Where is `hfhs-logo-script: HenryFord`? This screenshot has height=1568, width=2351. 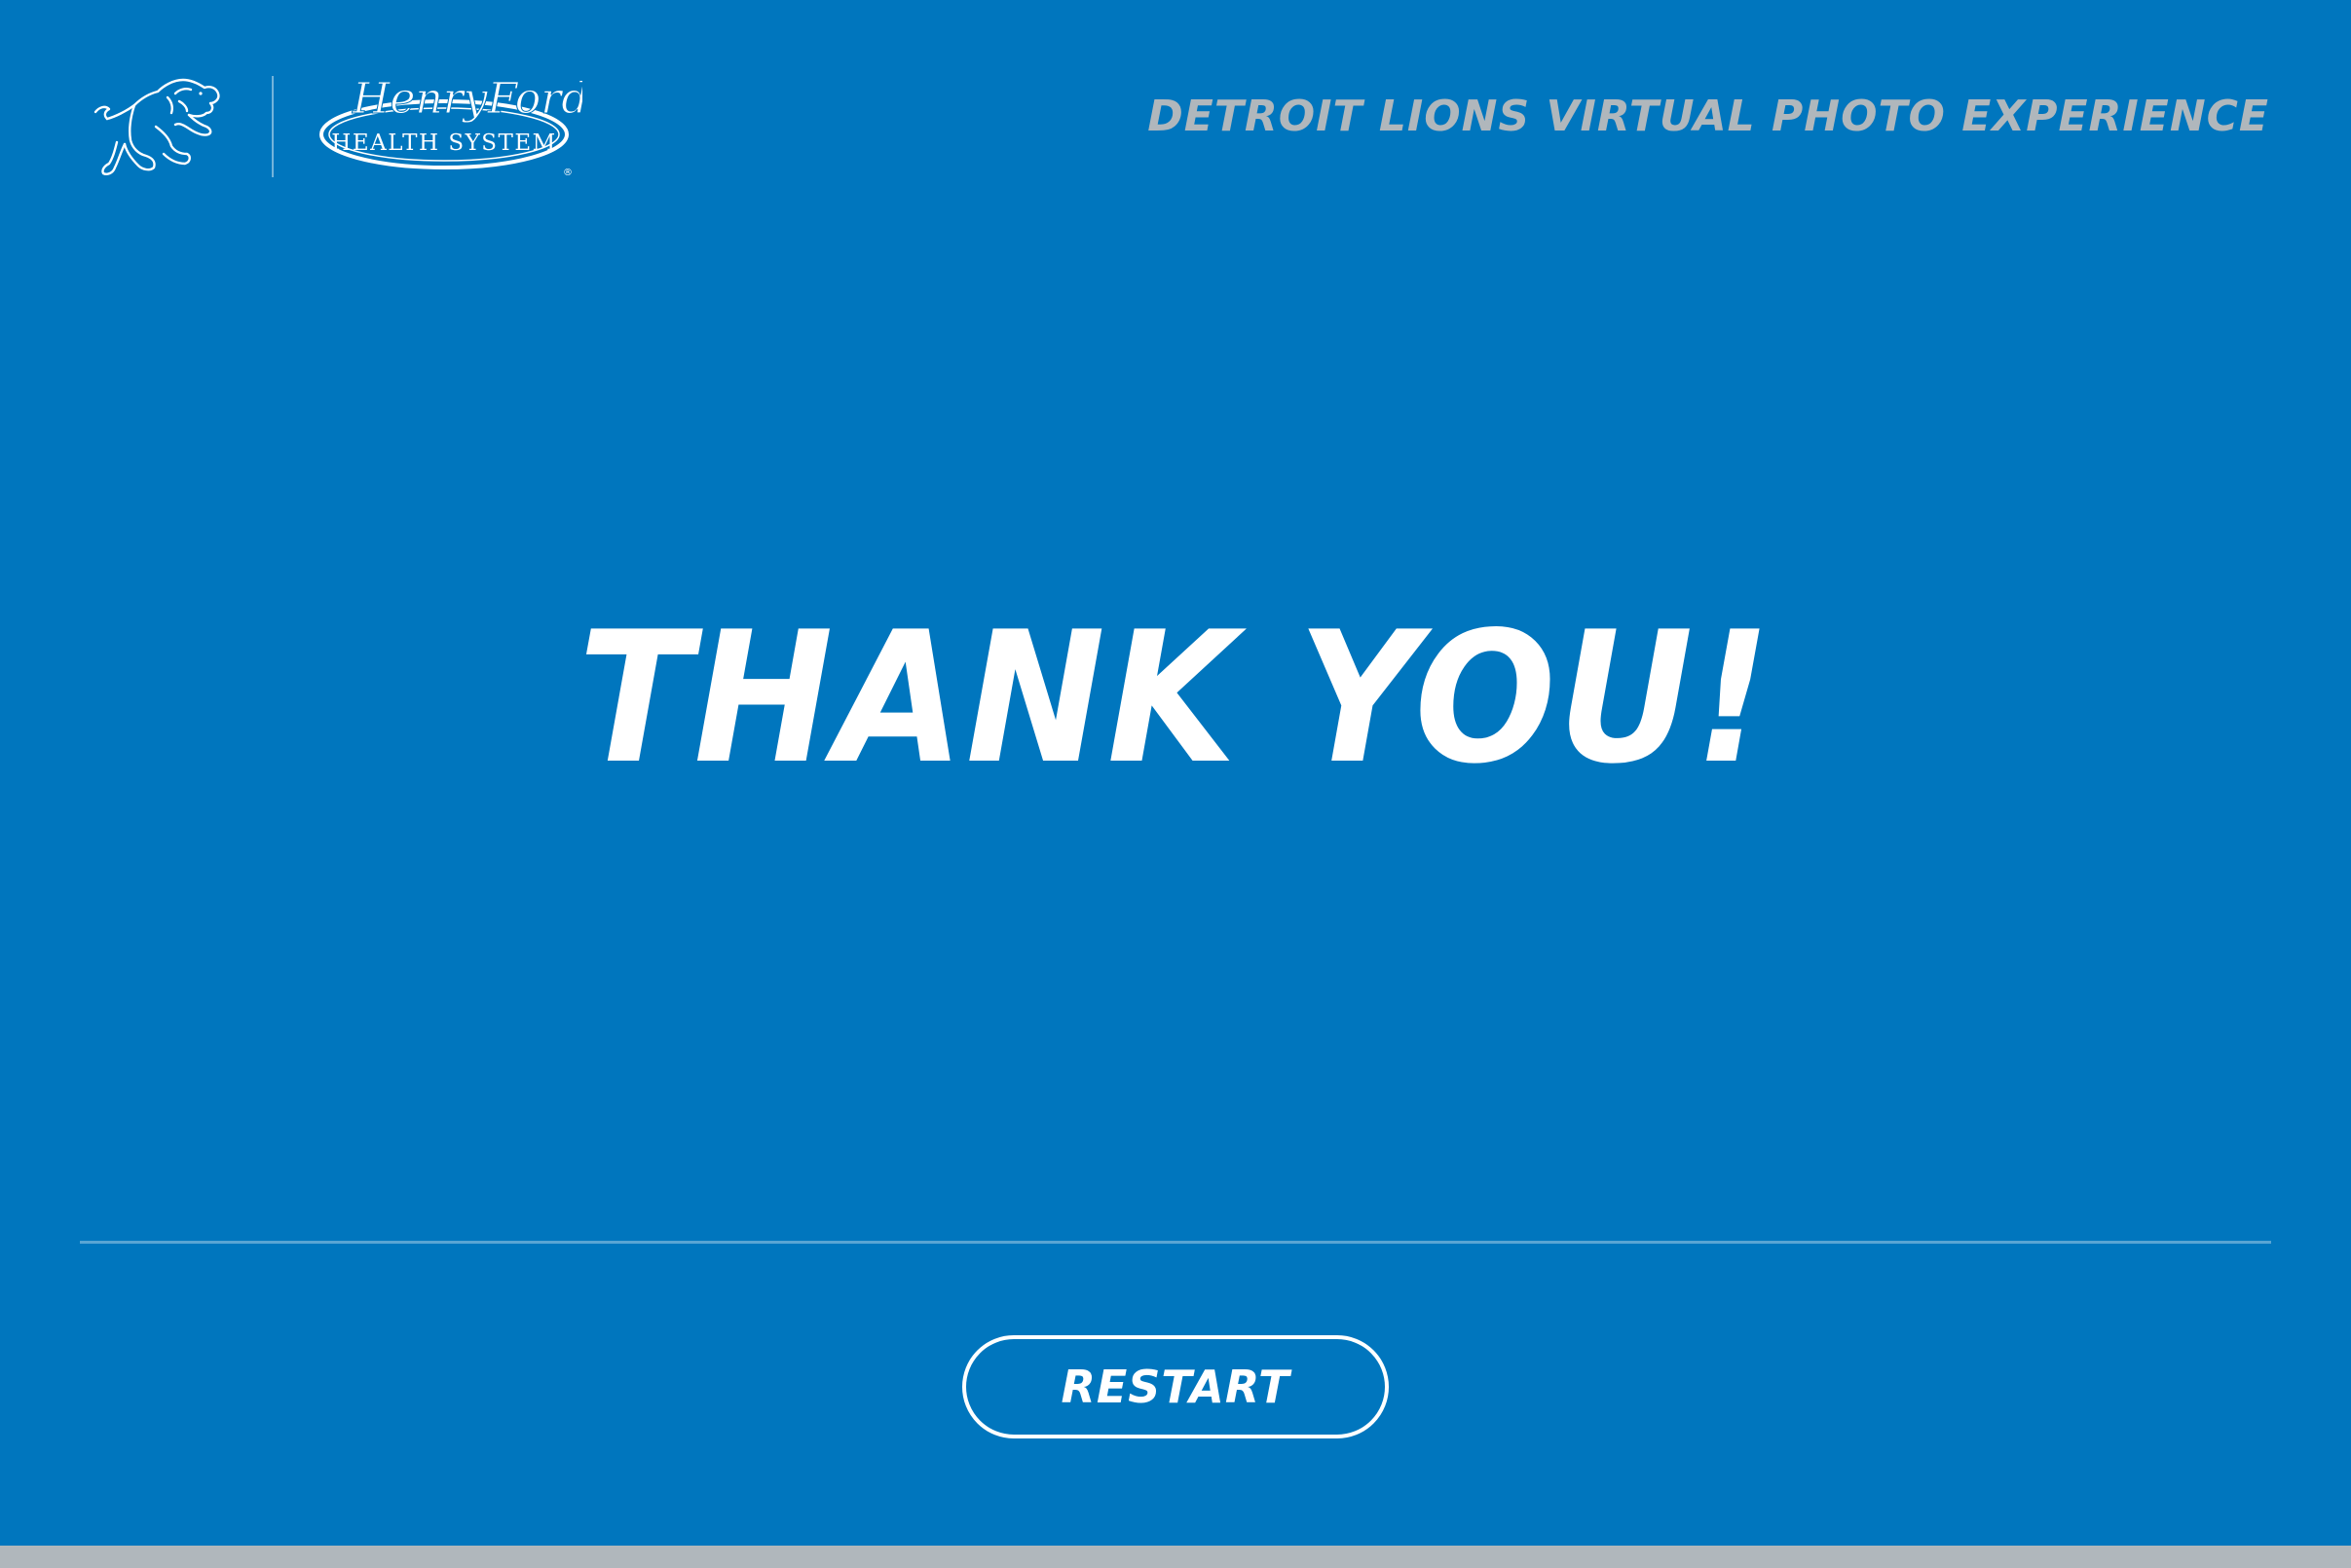
hfhs-logo-script: HenryFord is located at coordinates (467, 99).